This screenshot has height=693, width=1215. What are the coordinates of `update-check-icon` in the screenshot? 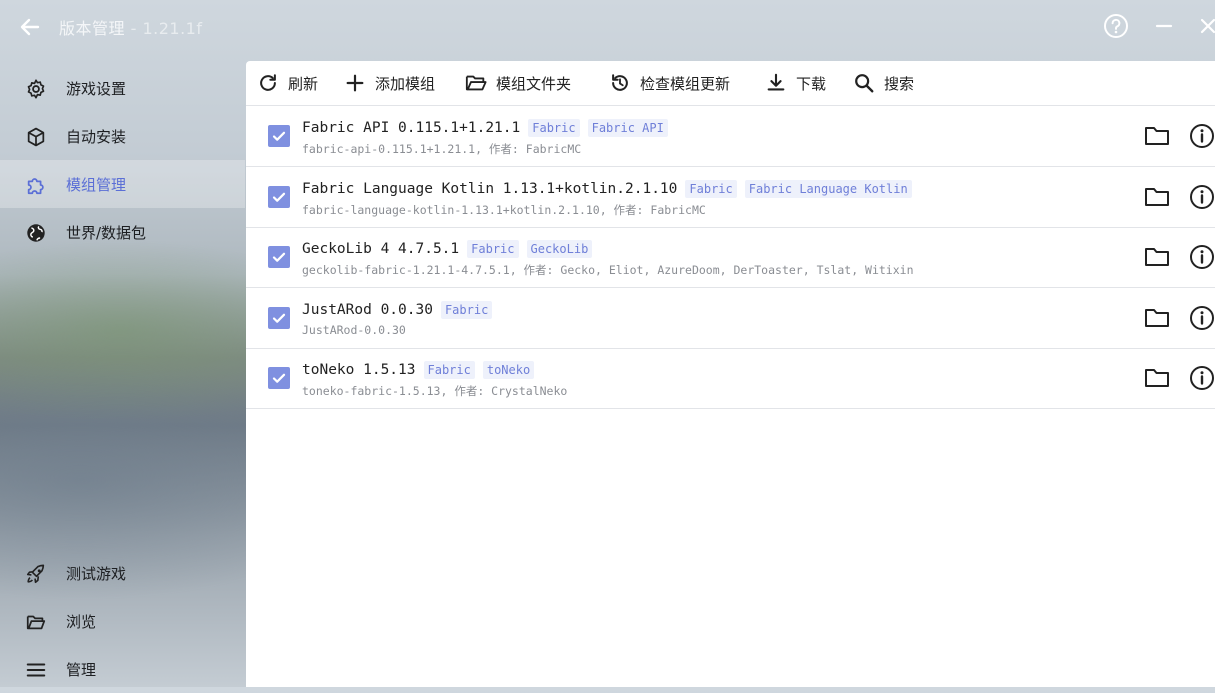 It's located at (620, 83).